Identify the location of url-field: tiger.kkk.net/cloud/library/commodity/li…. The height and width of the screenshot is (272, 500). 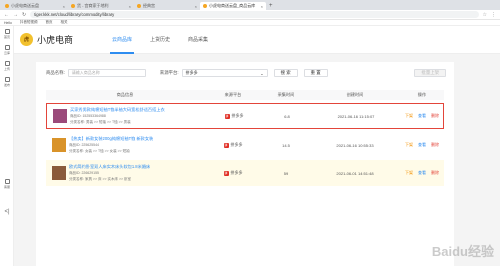
(254, 14).